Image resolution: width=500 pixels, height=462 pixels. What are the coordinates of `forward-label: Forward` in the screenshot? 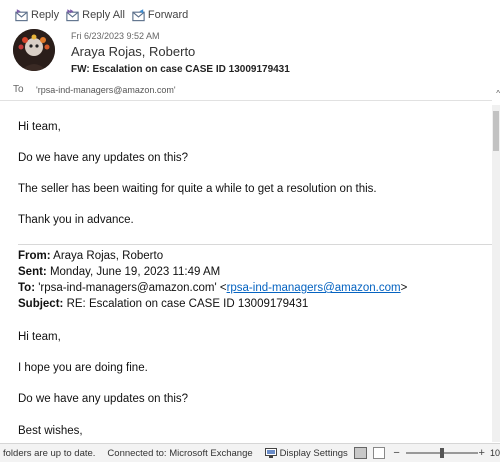 It's located at (168, 15).